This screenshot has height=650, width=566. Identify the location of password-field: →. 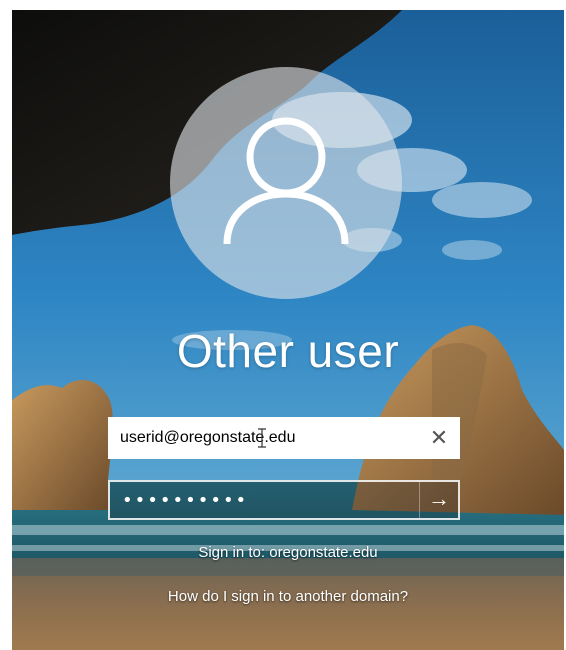
(284, 500).